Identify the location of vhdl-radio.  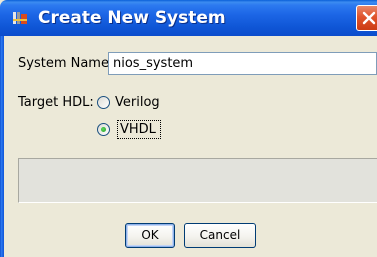
(103, 129).